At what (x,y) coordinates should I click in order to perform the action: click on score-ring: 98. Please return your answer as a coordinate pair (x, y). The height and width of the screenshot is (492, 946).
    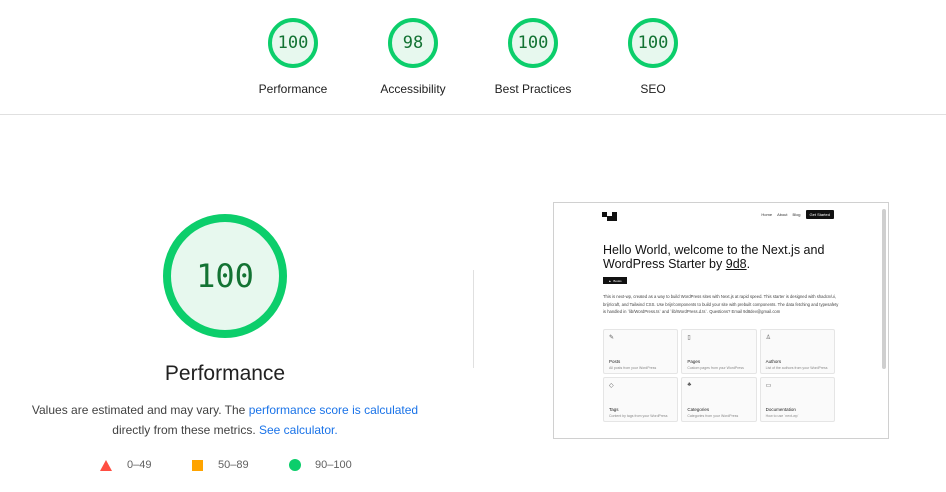
    Looking at the image, I should click on (413, 43).